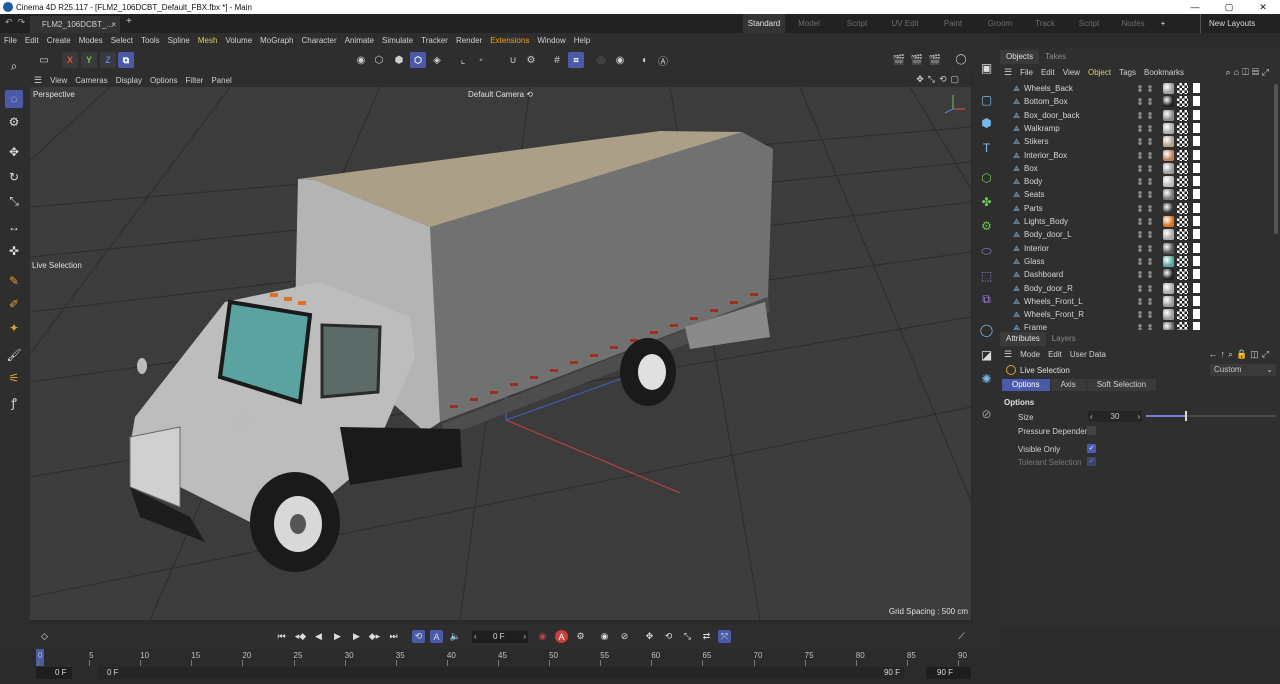 Image resolution: width=1280 pixels, height=684 pixels. Describe the element at coordinates (374, 636) in the screenshot. I see `next-key-icon: ◆▸` at that location.